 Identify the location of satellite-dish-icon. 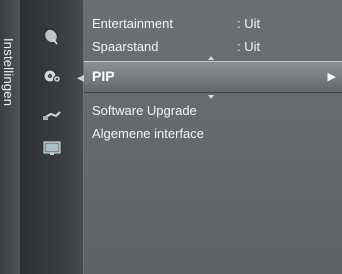
(52, 37).